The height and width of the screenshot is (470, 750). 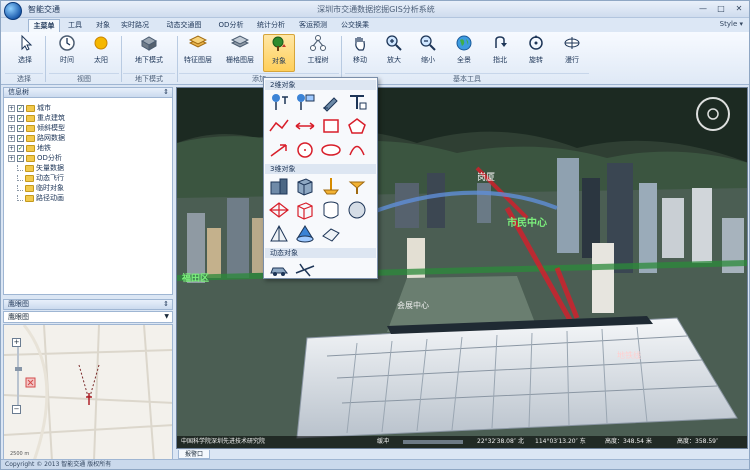 What do you see at coordinates (101, 60) in the screenshot?
I see `sun-label: 太阳` at bounding box center [101, 60].